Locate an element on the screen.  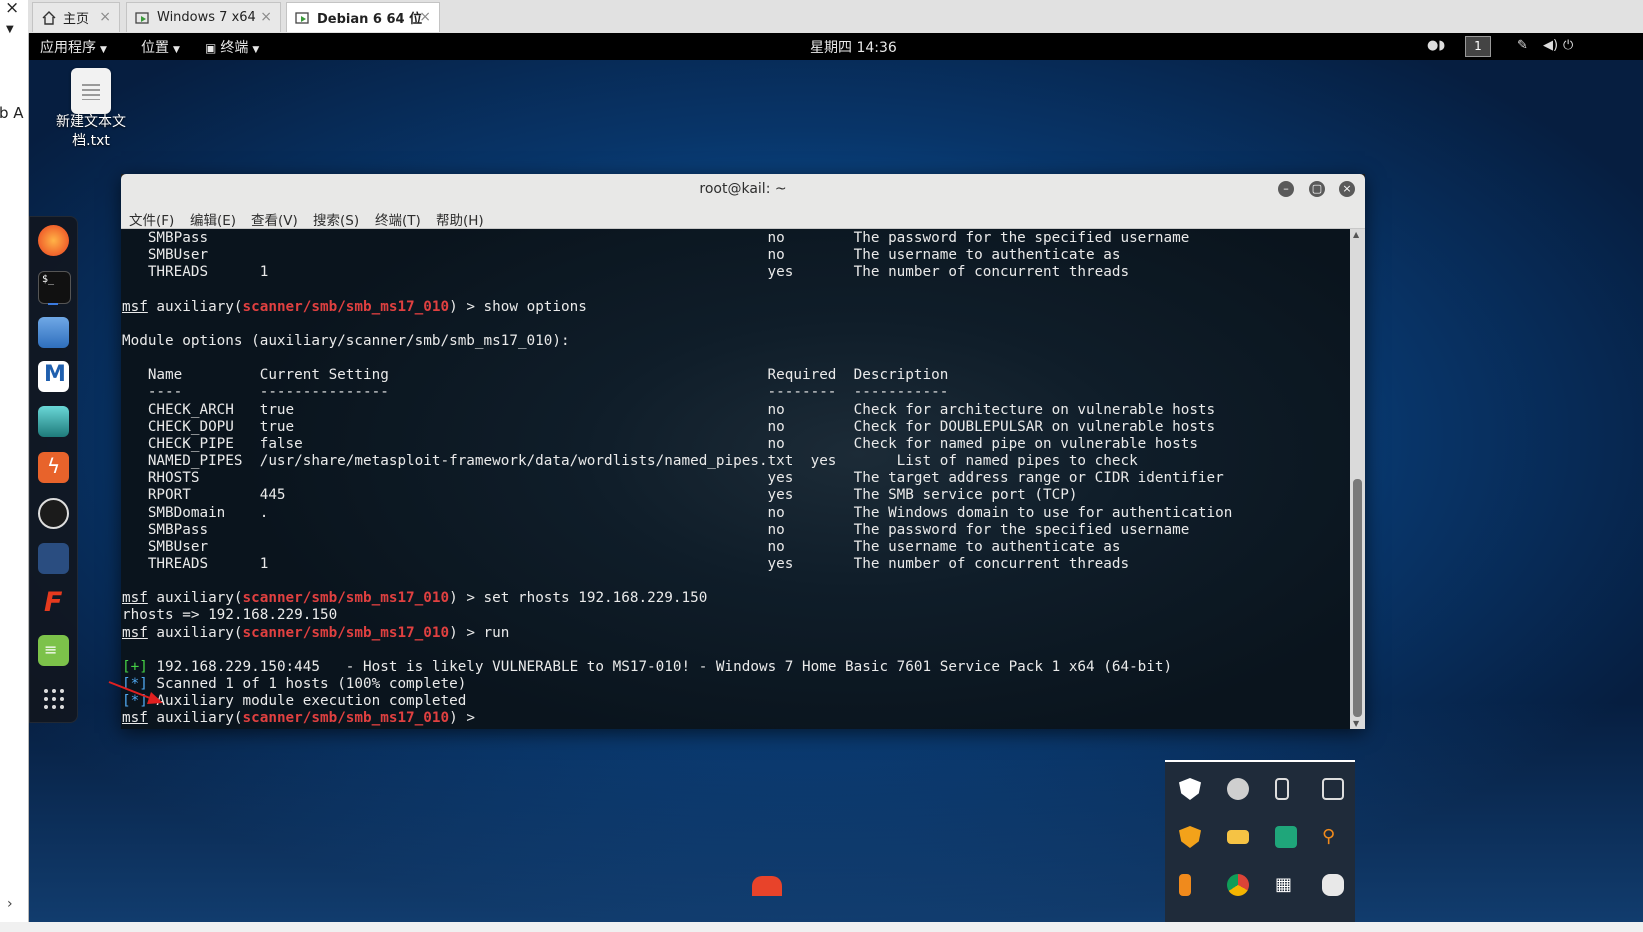
clock: 星期四 14:36 is located at coordinates (853, 47).